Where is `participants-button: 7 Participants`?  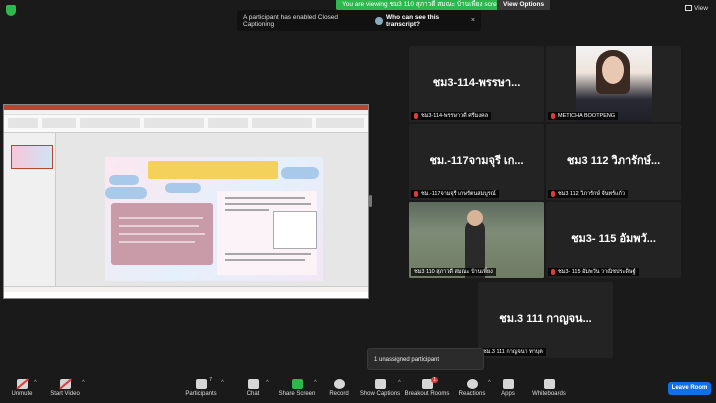 participants-button: 7 Participants is located at coordinates (201, 387).